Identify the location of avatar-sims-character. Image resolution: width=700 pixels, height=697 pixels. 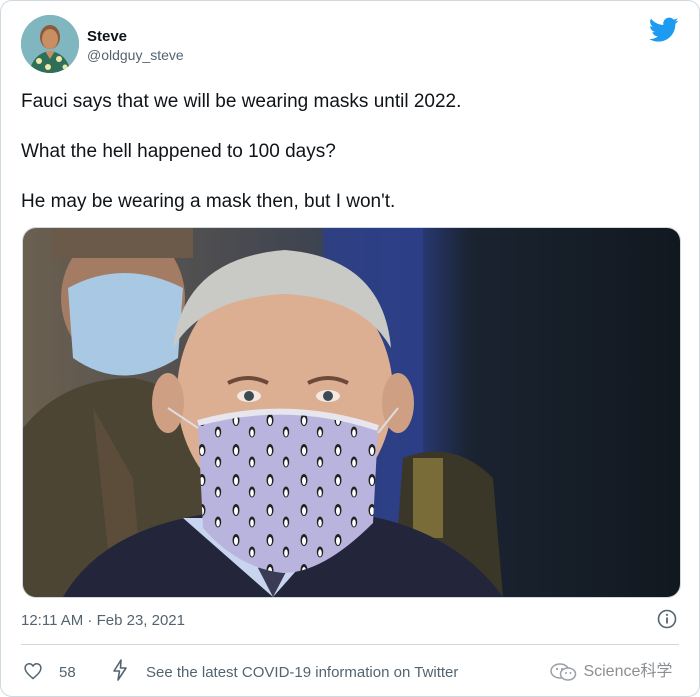
(50, 44).